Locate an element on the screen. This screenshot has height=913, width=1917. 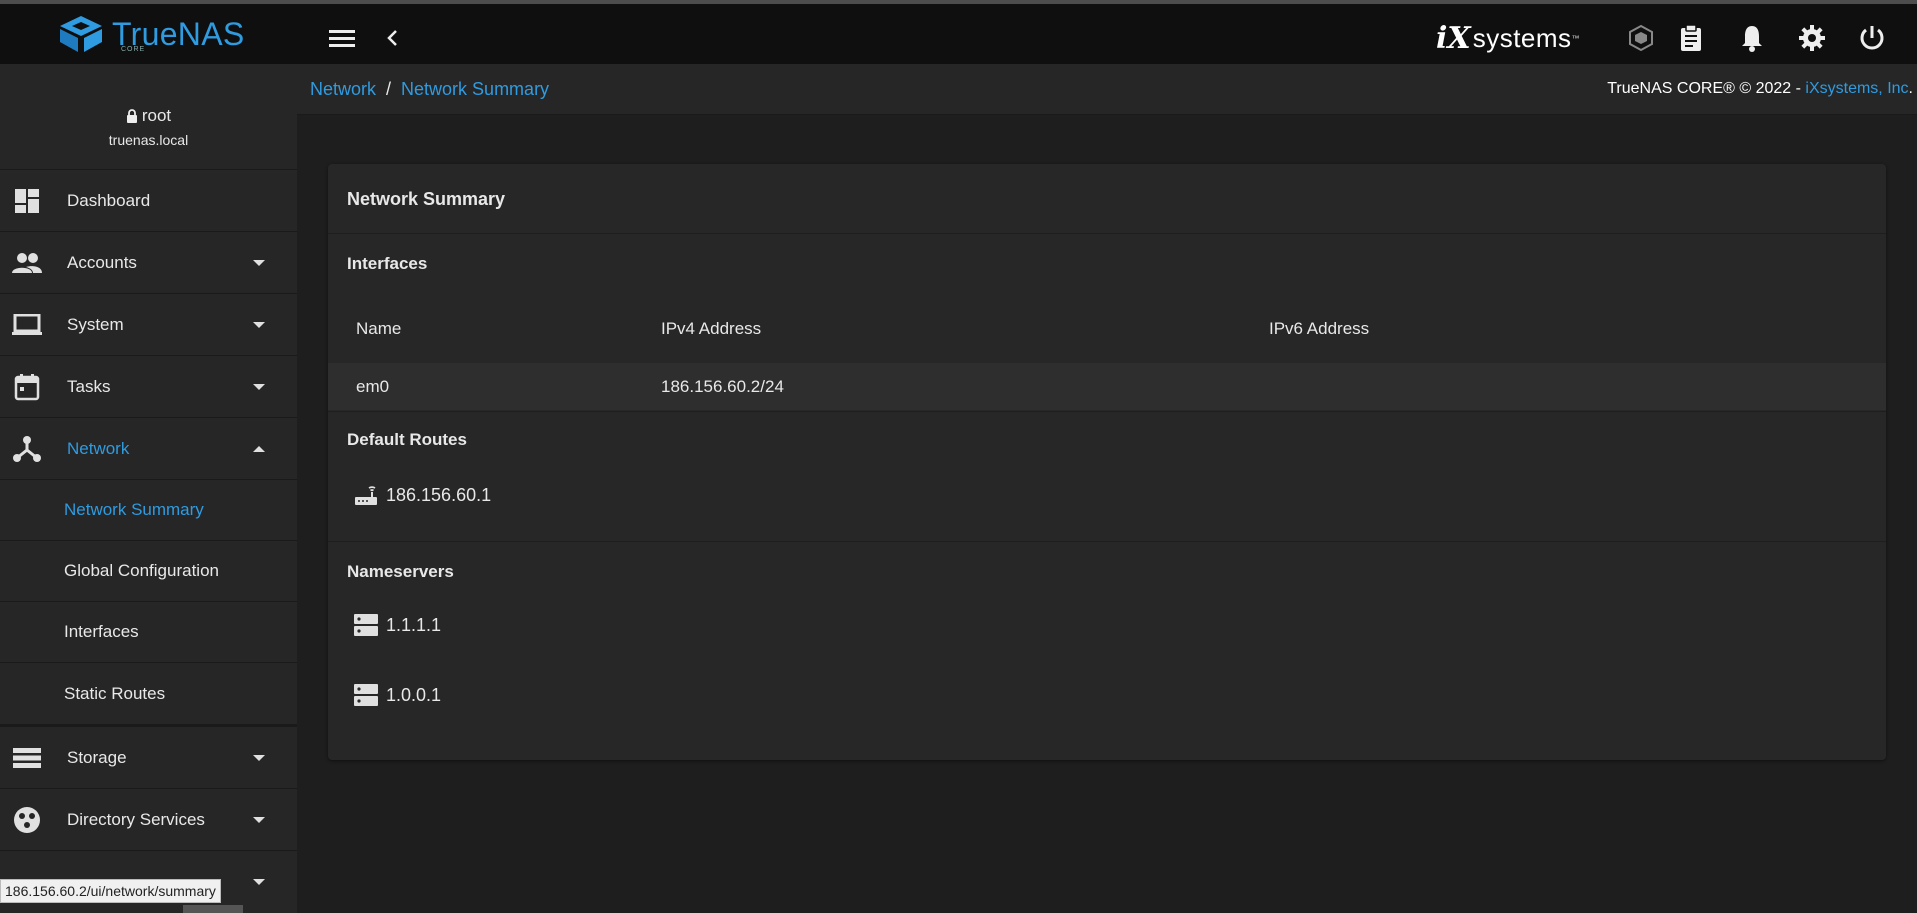
logo-edition: CORE is located at coordinates (133, 49).